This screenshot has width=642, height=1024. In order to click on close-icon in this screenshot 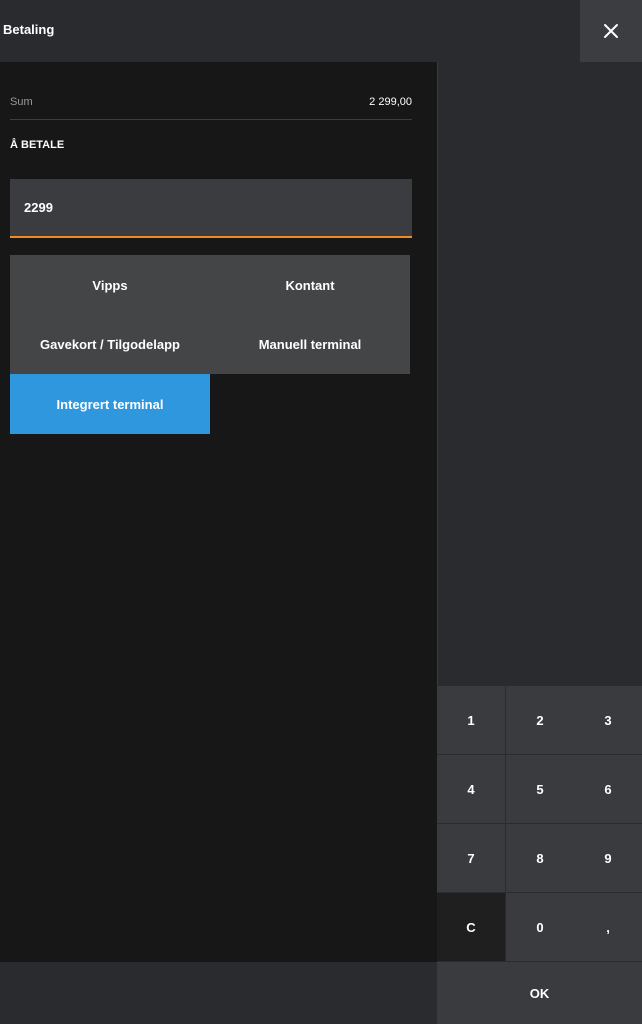, I will do `click(611, 31)`.